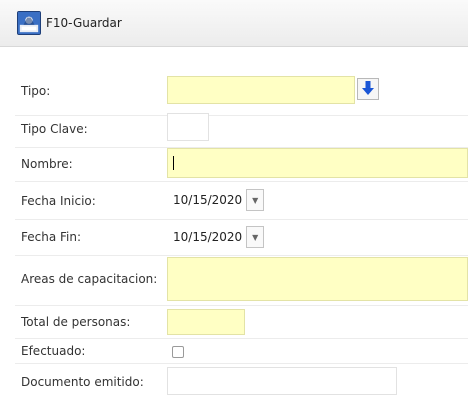  Describe the element at coordinates (317, 163) in the screenshot. I see `nombre-input` at that location.